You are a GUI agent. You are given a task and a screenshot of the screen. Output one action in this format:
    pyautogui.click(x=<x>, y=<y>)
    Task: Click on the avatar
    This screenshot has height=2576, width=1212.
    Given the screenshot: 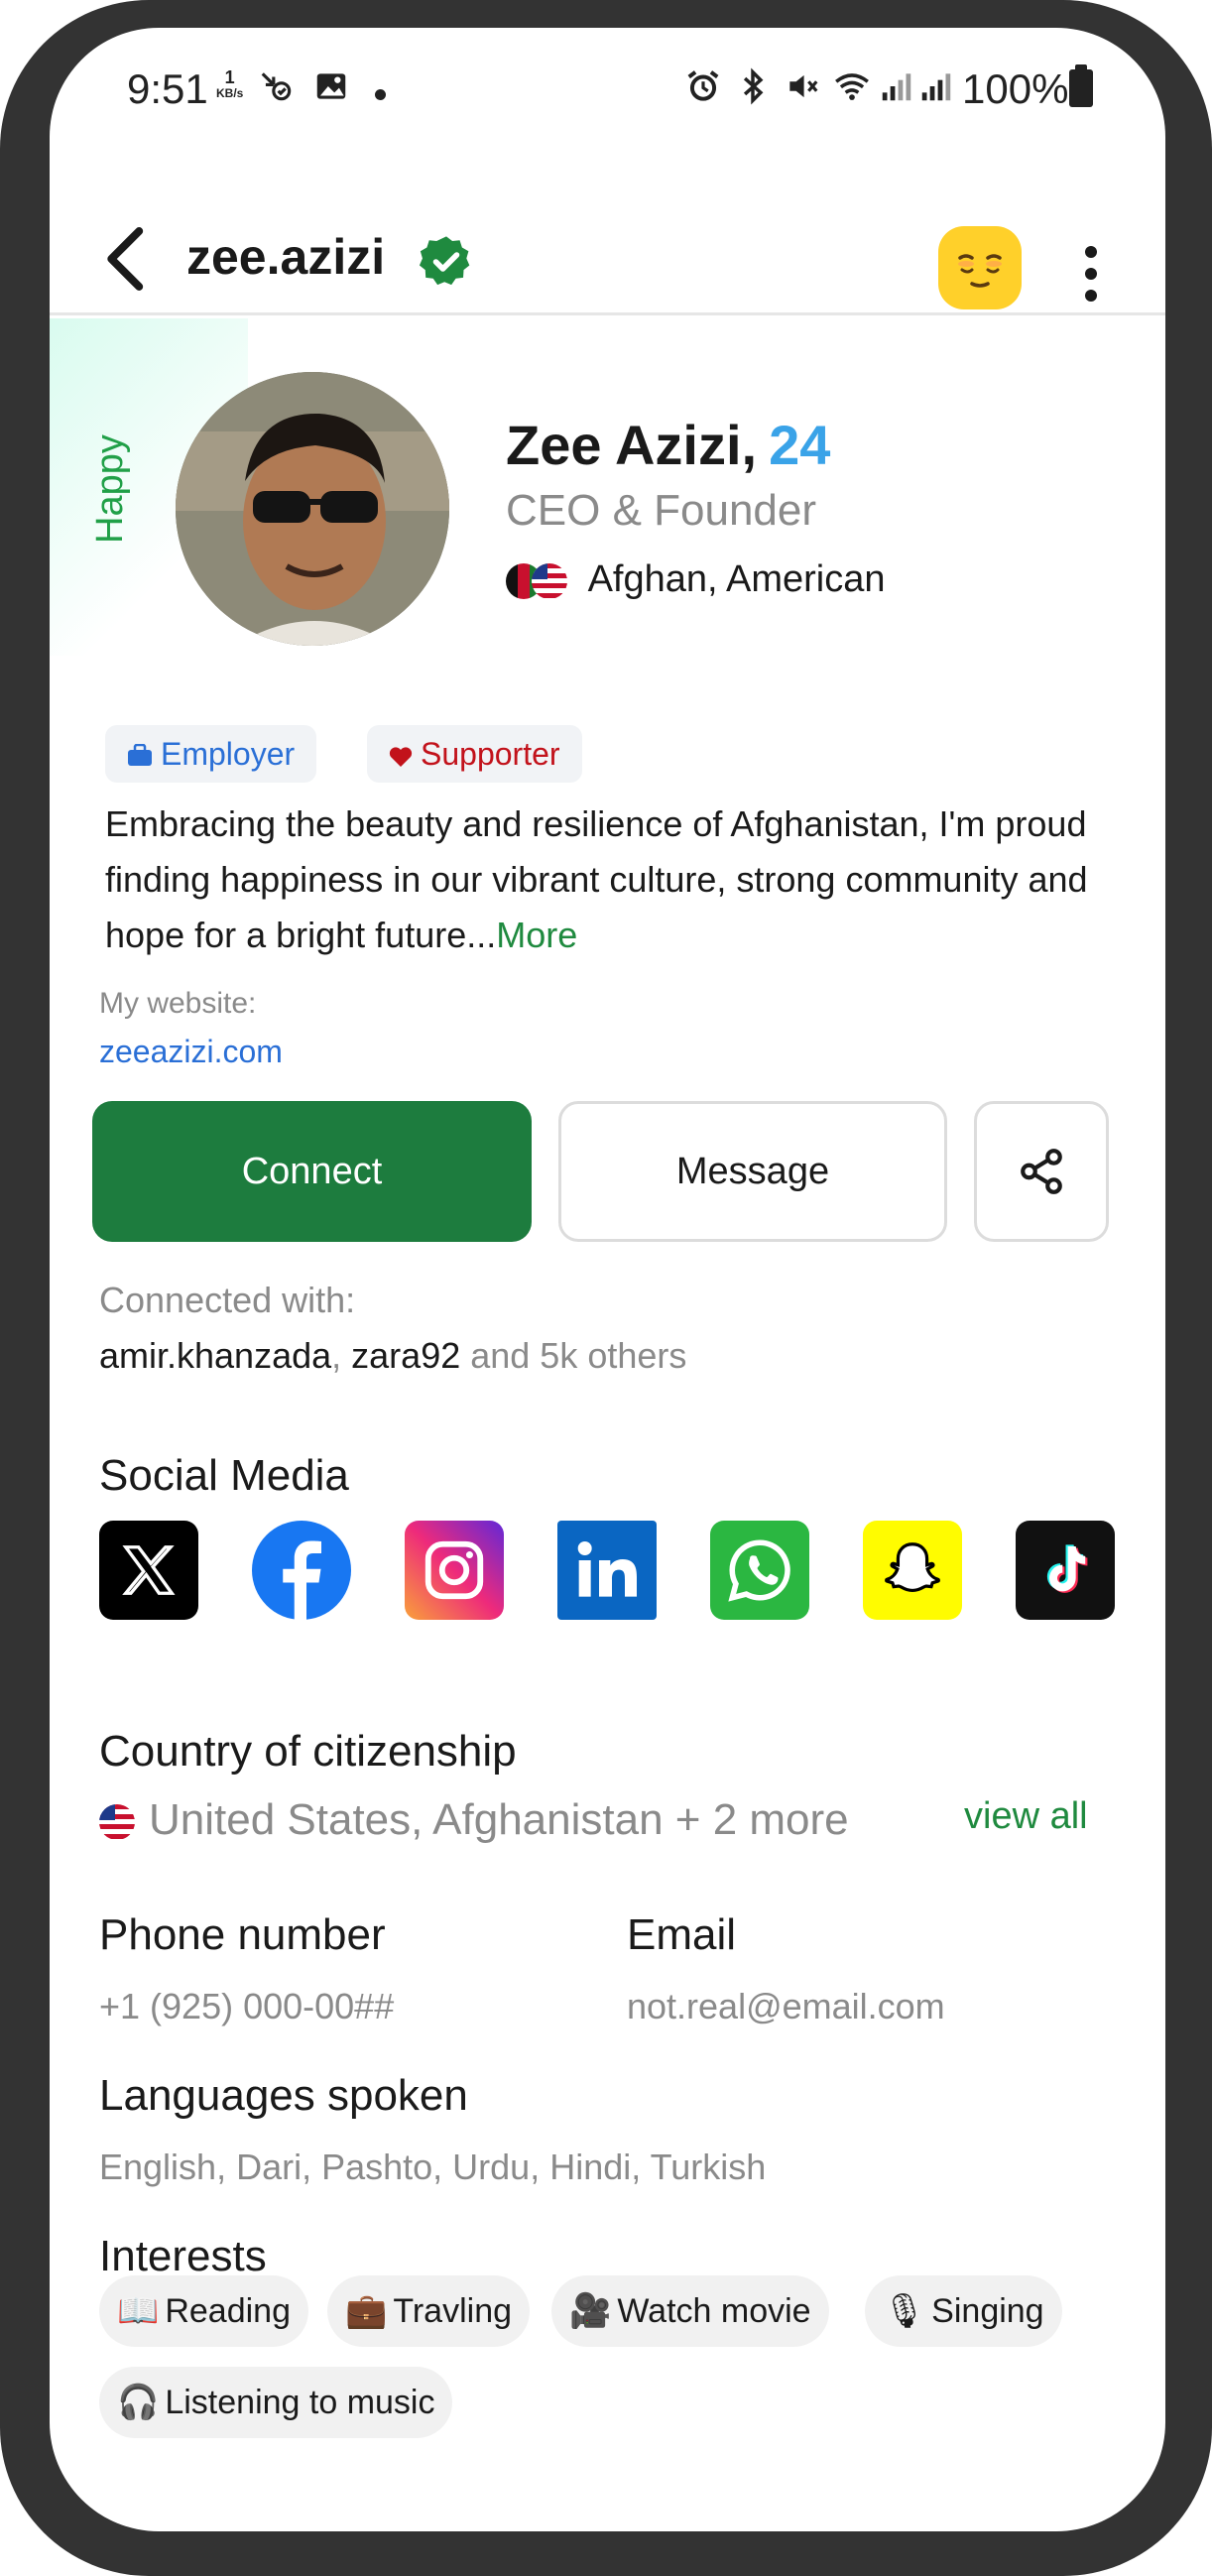 What is the action you would take?
    pyautogui.click(x=312, y=509)
    